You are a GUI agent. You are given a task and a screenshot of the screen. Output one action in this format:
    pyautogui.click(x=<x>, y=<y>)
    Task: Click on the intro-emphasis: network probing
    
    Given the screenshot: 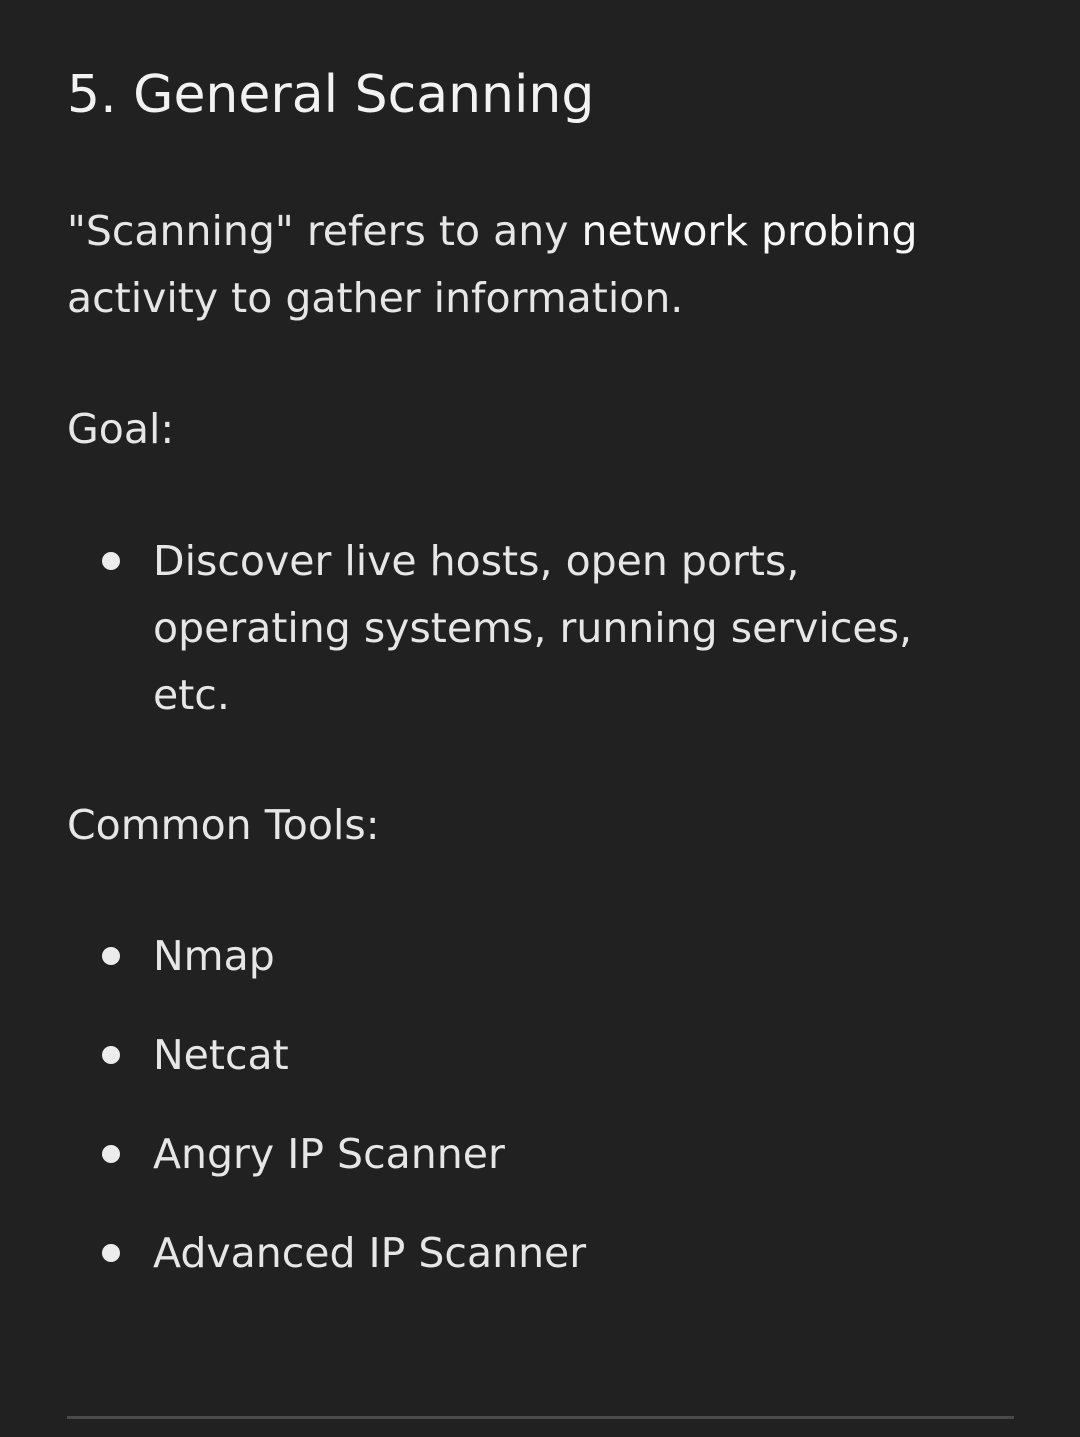 What is the action you would take?
    pyautogui.click(x=749, y=231)
    